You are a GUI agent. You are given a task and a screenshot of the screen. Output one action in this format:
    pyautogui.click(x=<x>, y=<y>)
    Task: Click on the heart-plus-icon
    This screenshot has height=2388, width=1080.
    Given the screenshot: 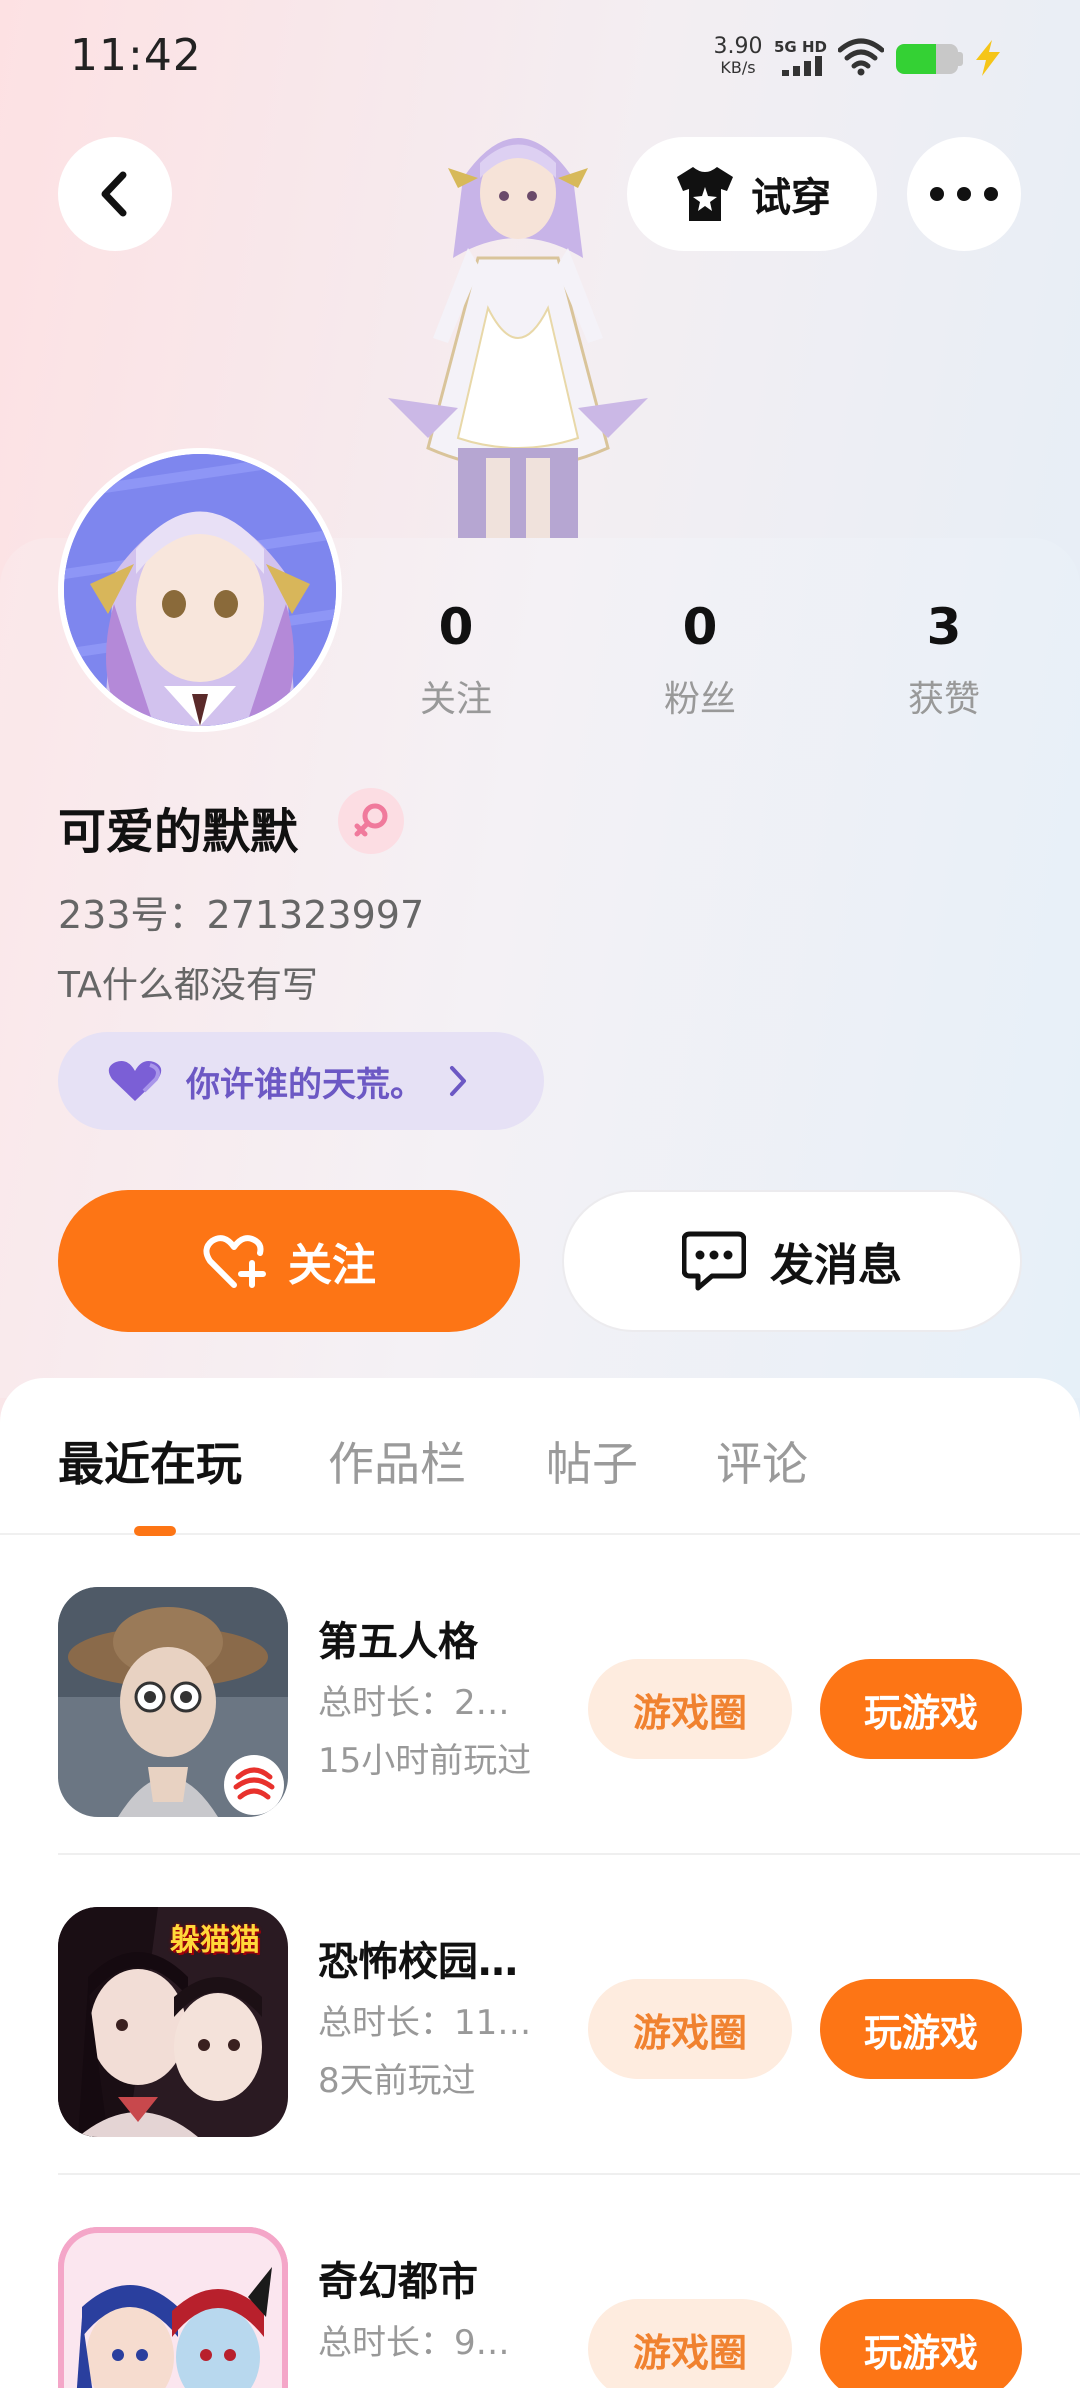 What is the action you would take?
    pyautogui.click(x=234, y=1261)
    